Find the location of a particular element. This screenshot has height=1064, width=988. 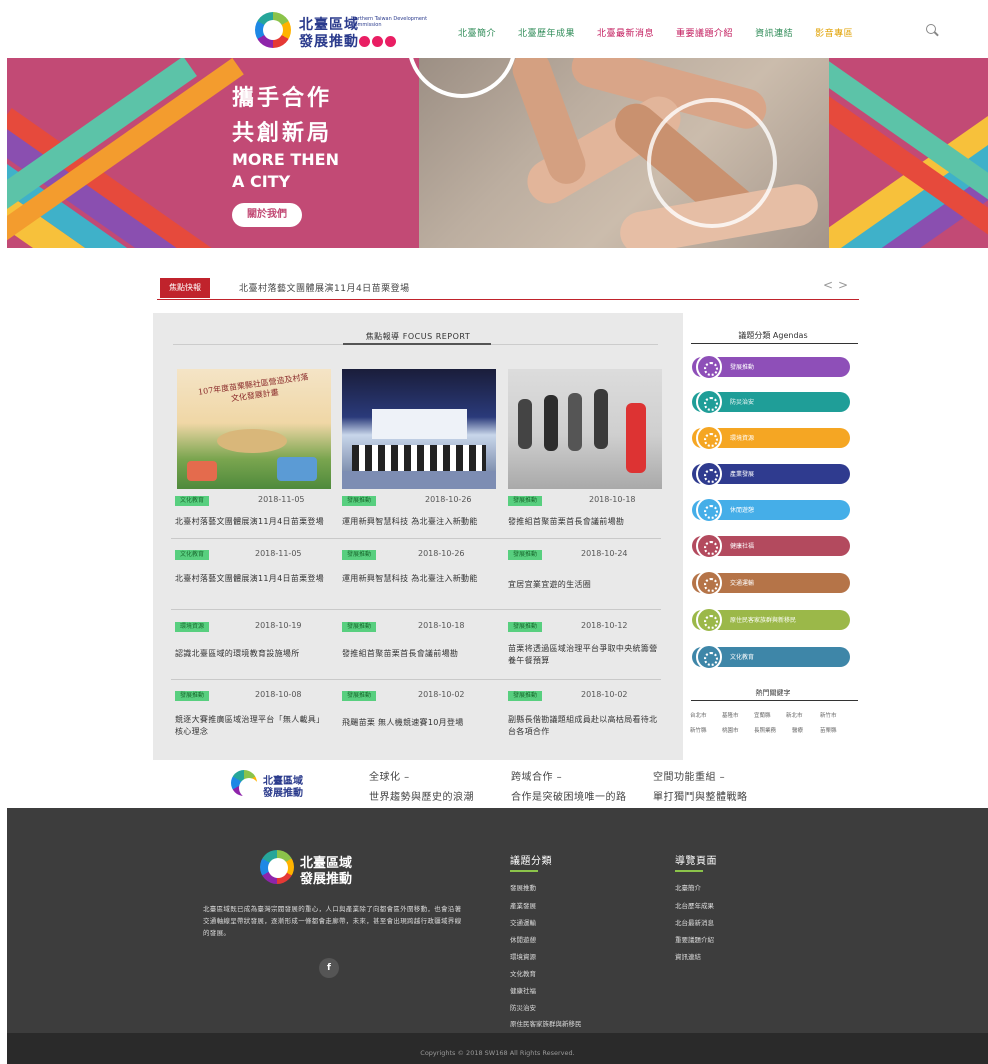

footer-link: 發展推動 is located at coordinates (523, 887).